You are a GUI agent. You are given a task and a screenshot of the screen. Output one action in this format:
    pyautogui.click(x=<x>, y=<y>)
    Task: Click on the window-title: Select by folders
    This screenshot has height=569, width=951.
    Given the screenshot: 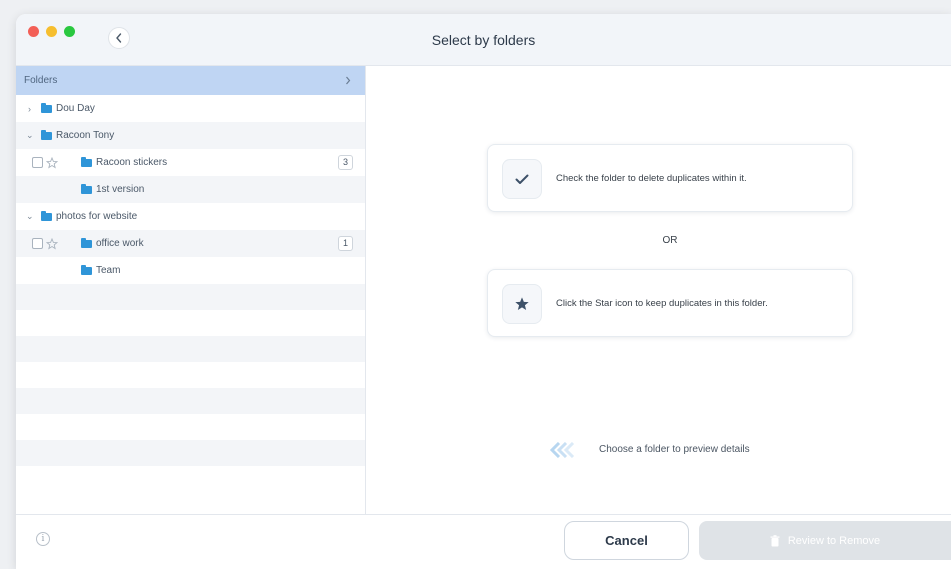 What is the action you would take?
    pyautogui.click(x=483, y=40)
    